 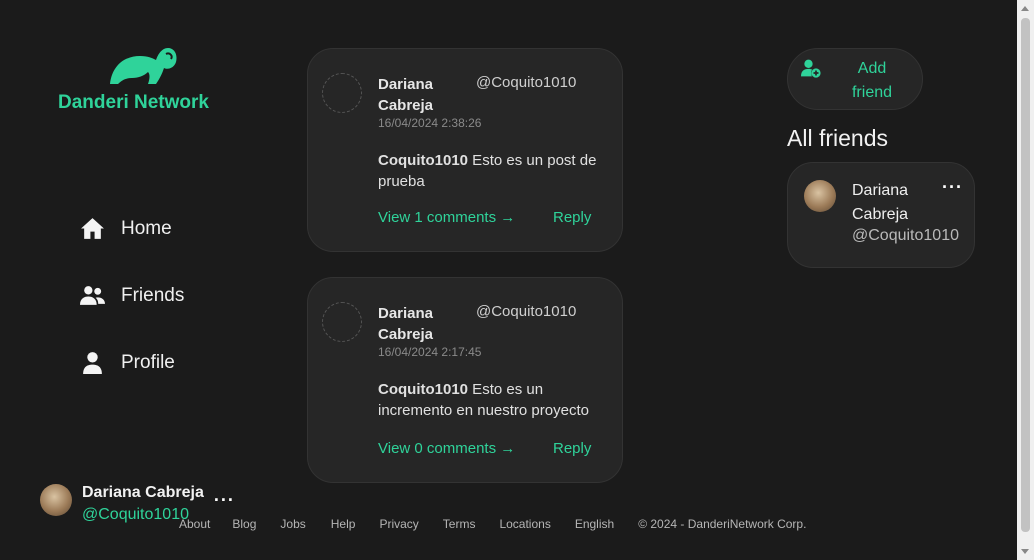 I want to click on copyright: © 2024 - DanderiNetwork Corp., so click(x=722, y=524).